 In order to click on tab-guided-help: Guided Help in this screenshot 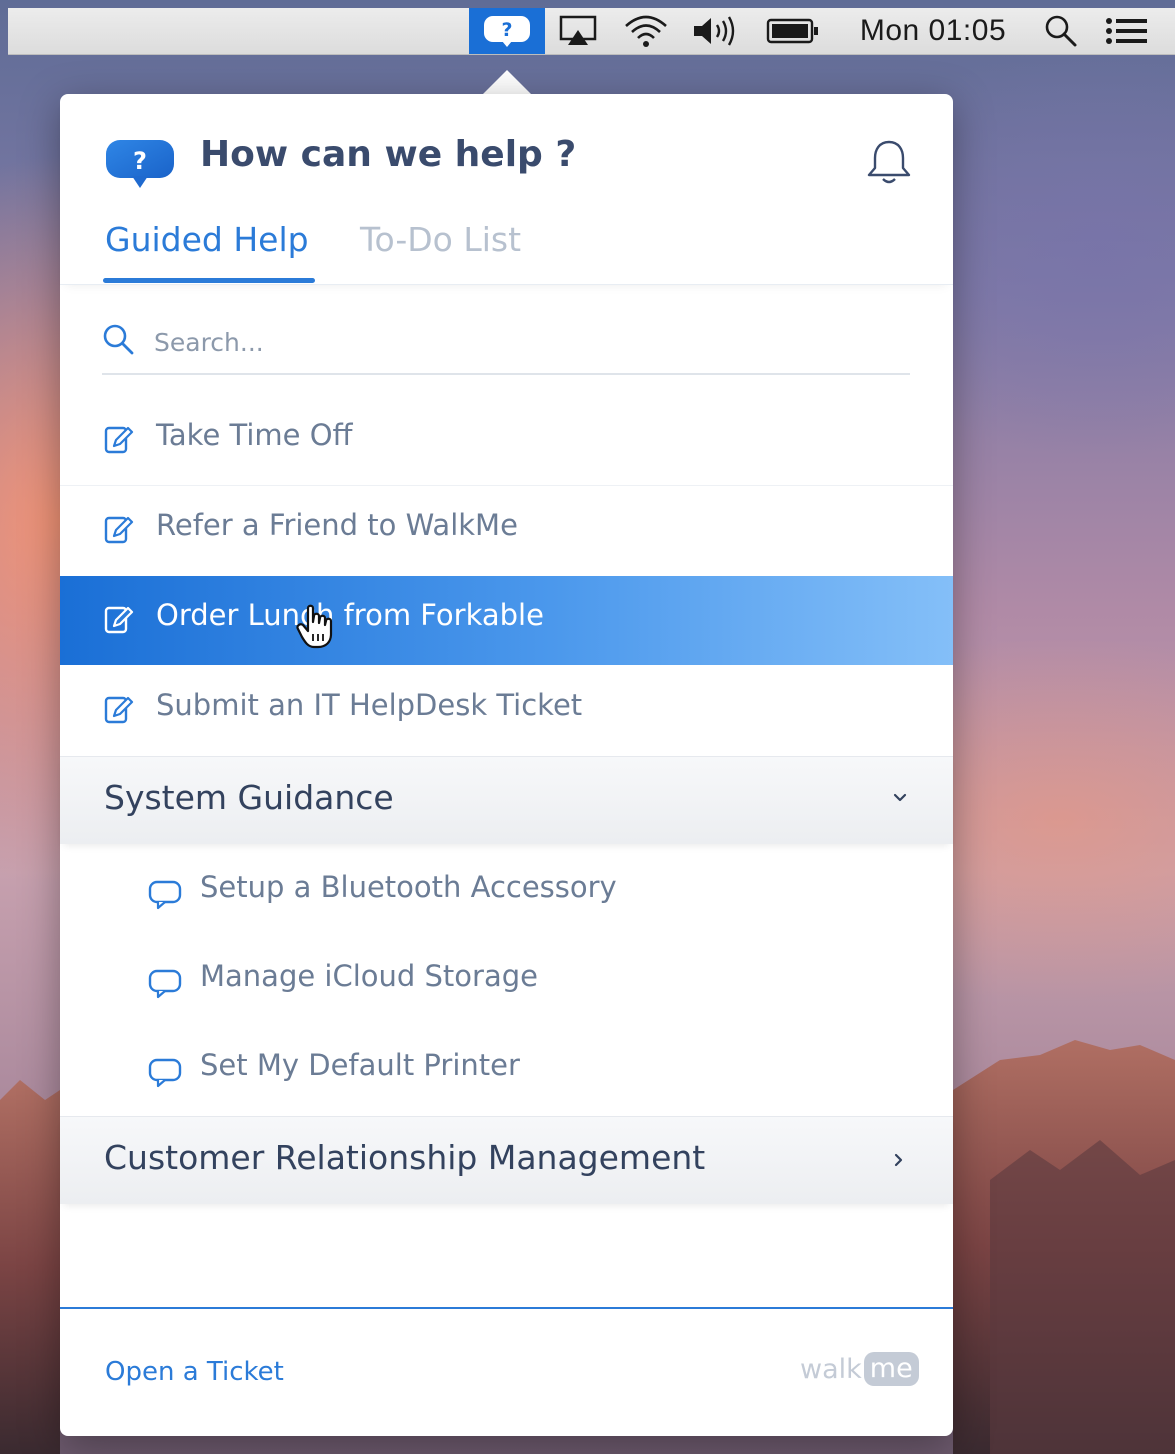, I will do `click(207, 239)`.